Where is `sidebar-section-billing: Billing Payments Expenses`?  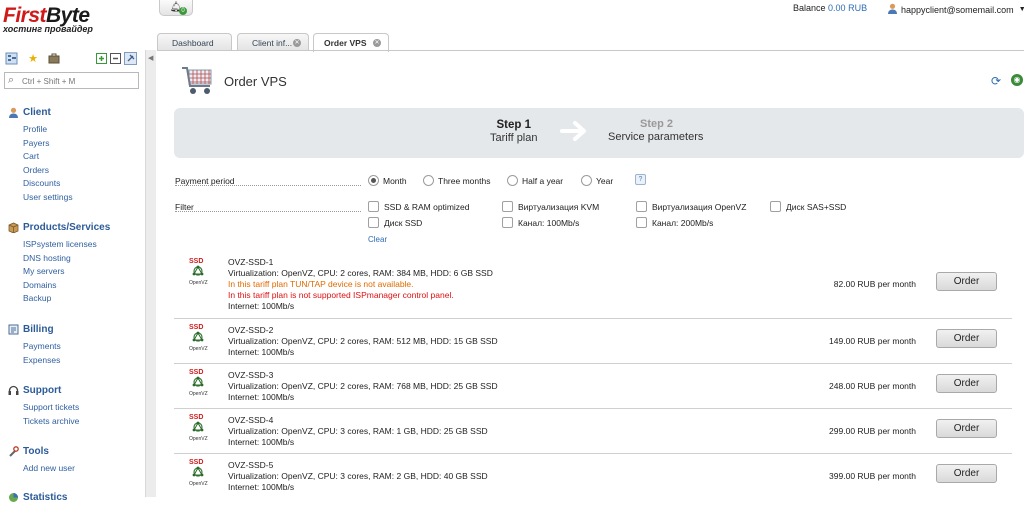
sidebar-section-billing: Billing Payments Expenses is located at coordinates (34, 344).